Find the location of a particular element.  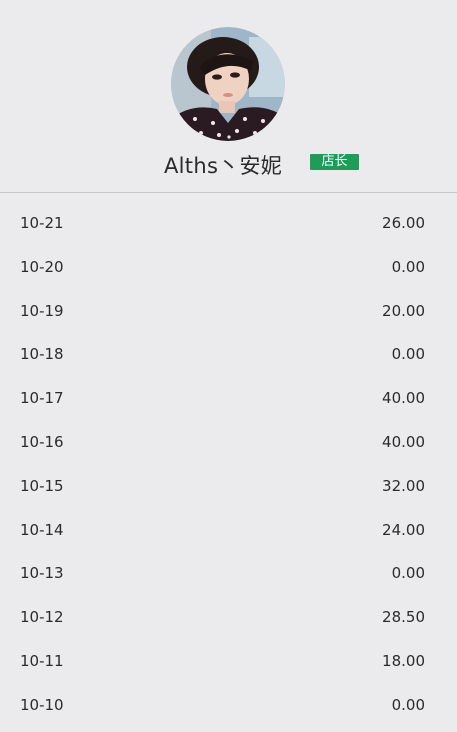

list-item: 10-11 18.00 is located at coordinates (228, 653).